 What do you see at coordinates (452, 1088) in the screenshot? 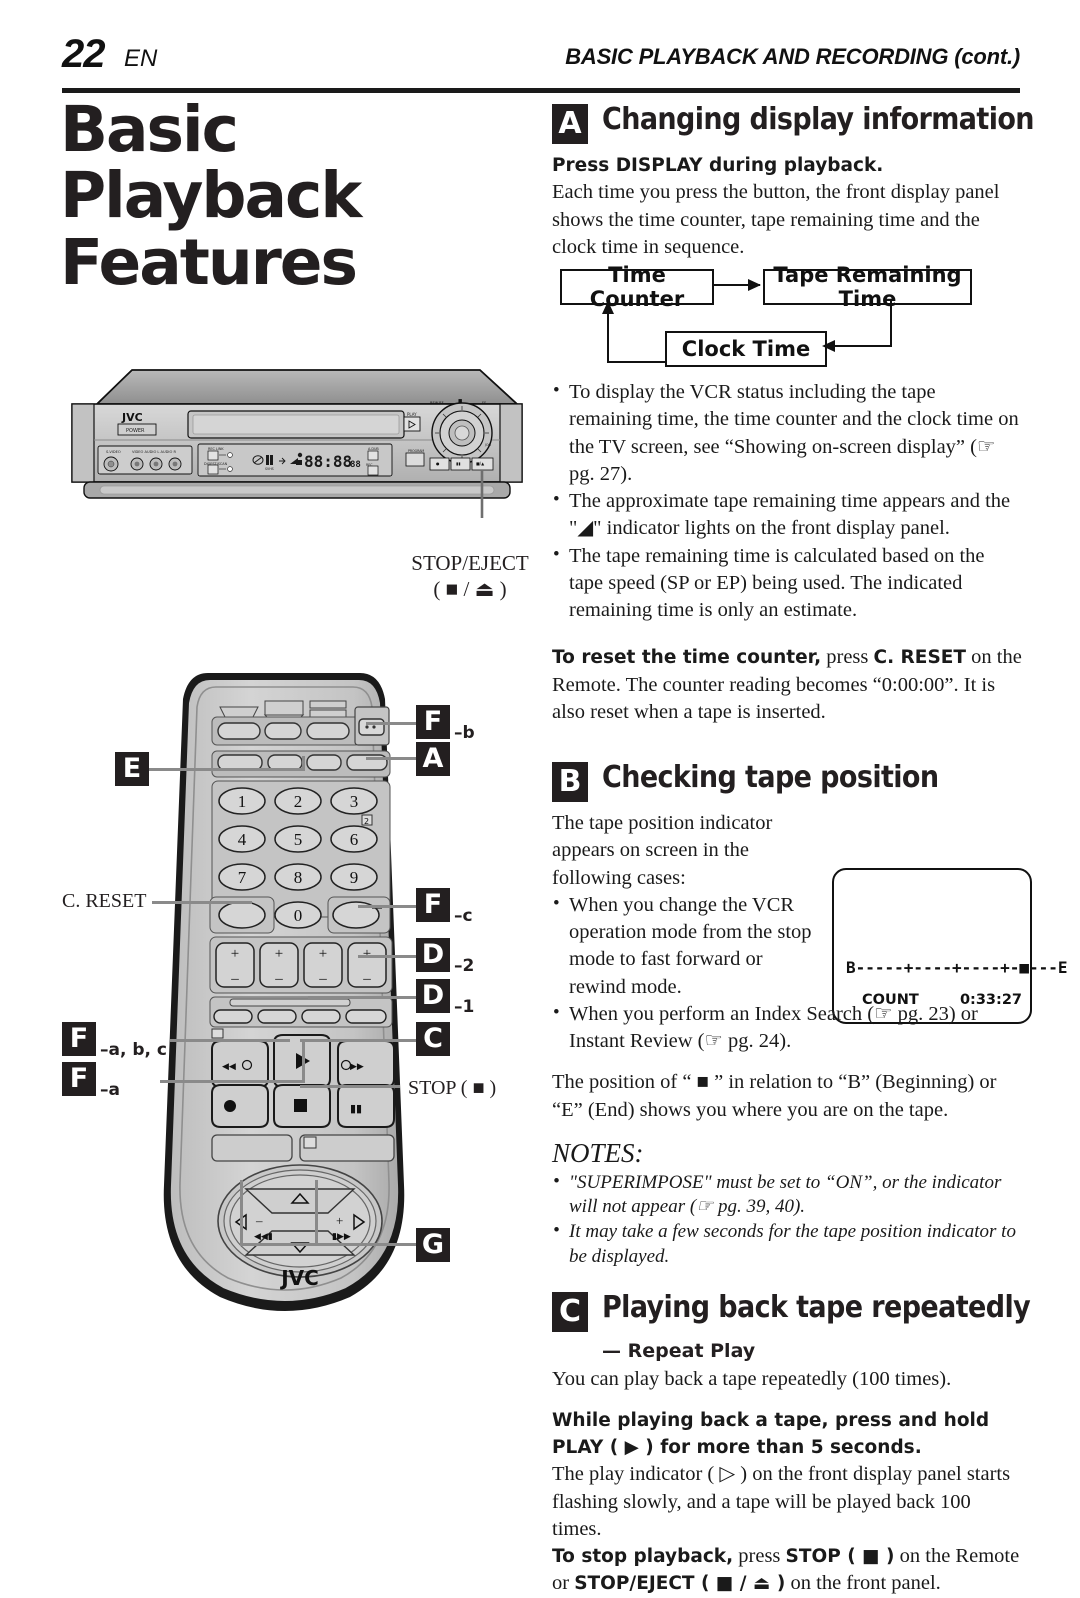
I see `callout-stop: STOP ( ■ )` at bounding box center [452, 1088].